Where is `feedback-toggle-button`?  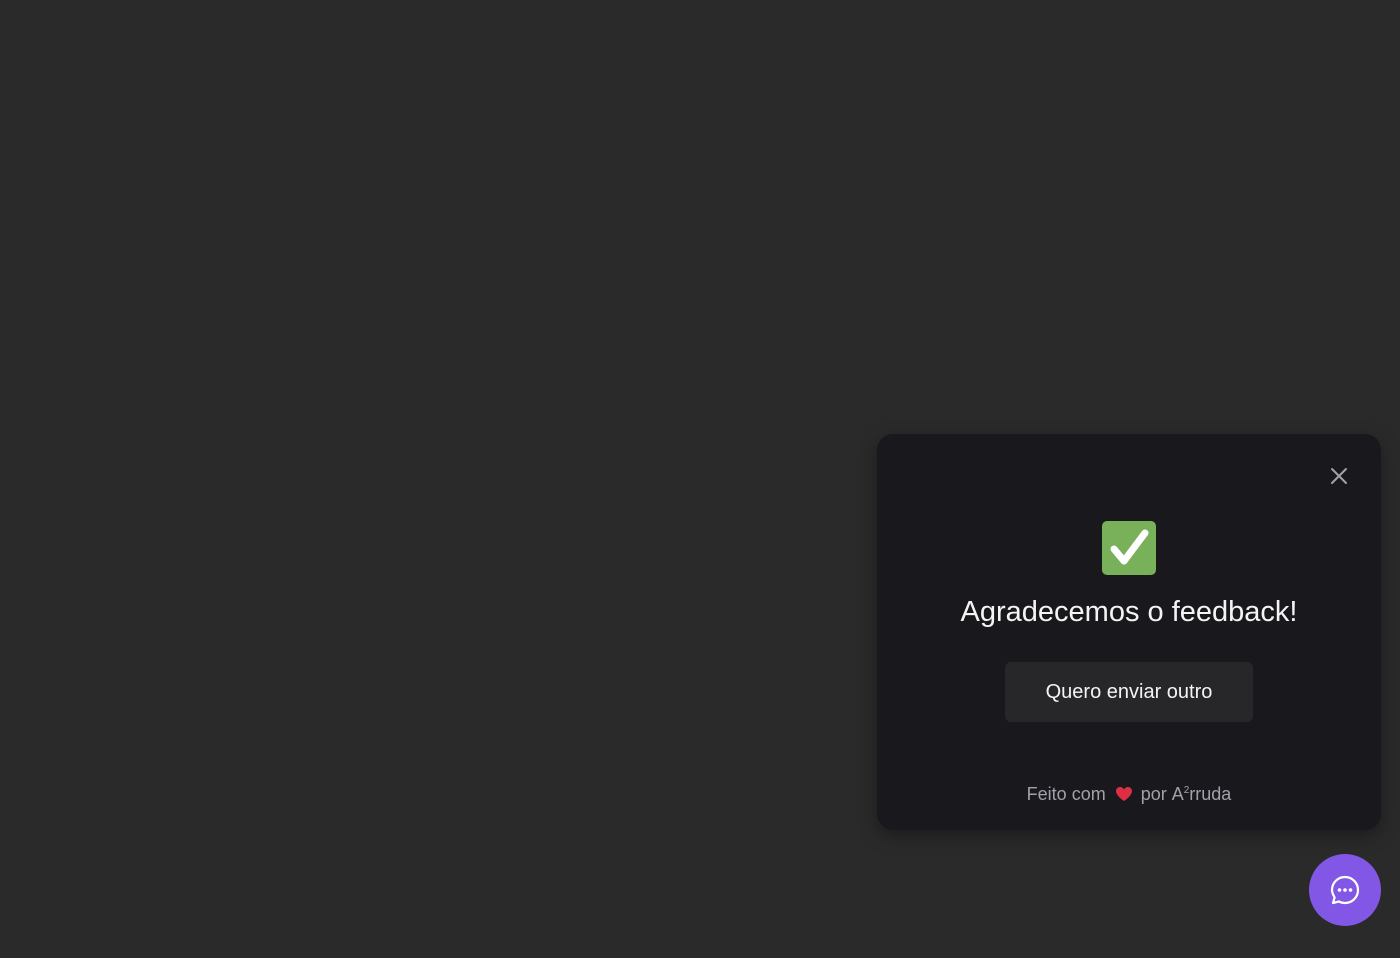
feedback-toggle-button is located at coordinates (1345, 890).